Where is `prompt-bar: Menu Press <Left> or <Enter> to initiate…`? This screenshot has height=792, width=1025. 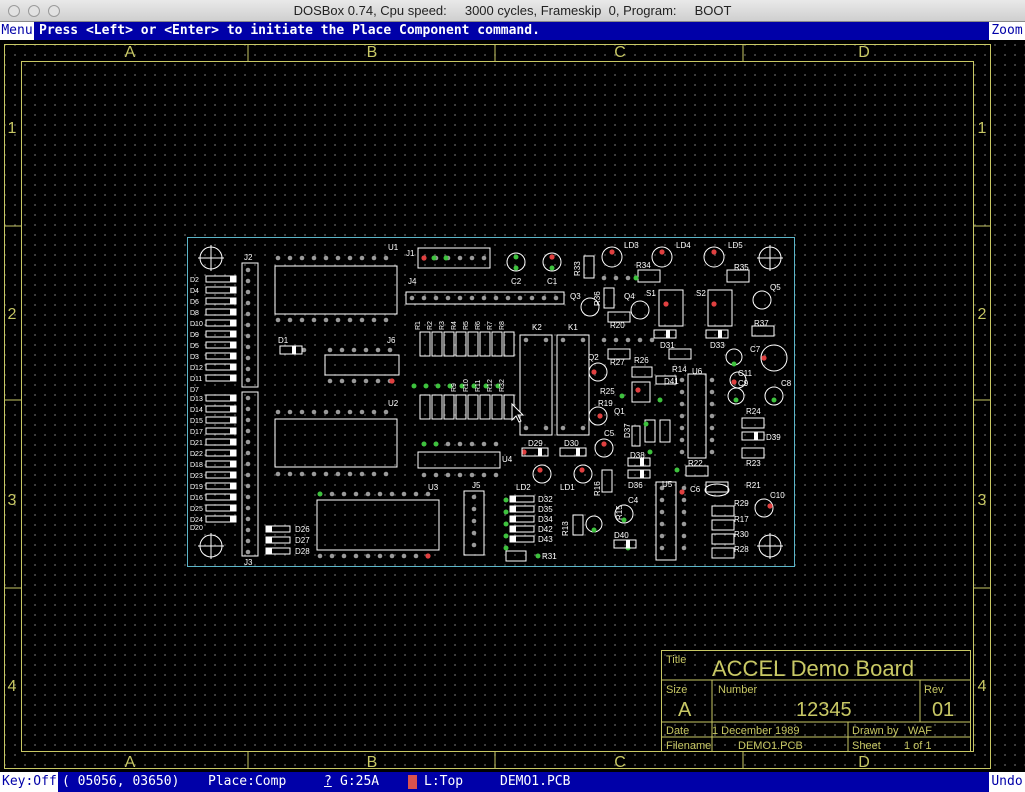 prompt-bar: Menu Press <Left> or <Enter> to initiate… is located at coordinates (512, 31).